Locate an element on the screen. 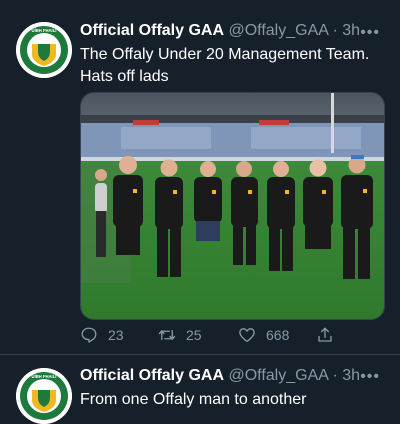 The height and width of the screenshot is (424, 400). reply-button: 23 is located at coordinates (102, 335).